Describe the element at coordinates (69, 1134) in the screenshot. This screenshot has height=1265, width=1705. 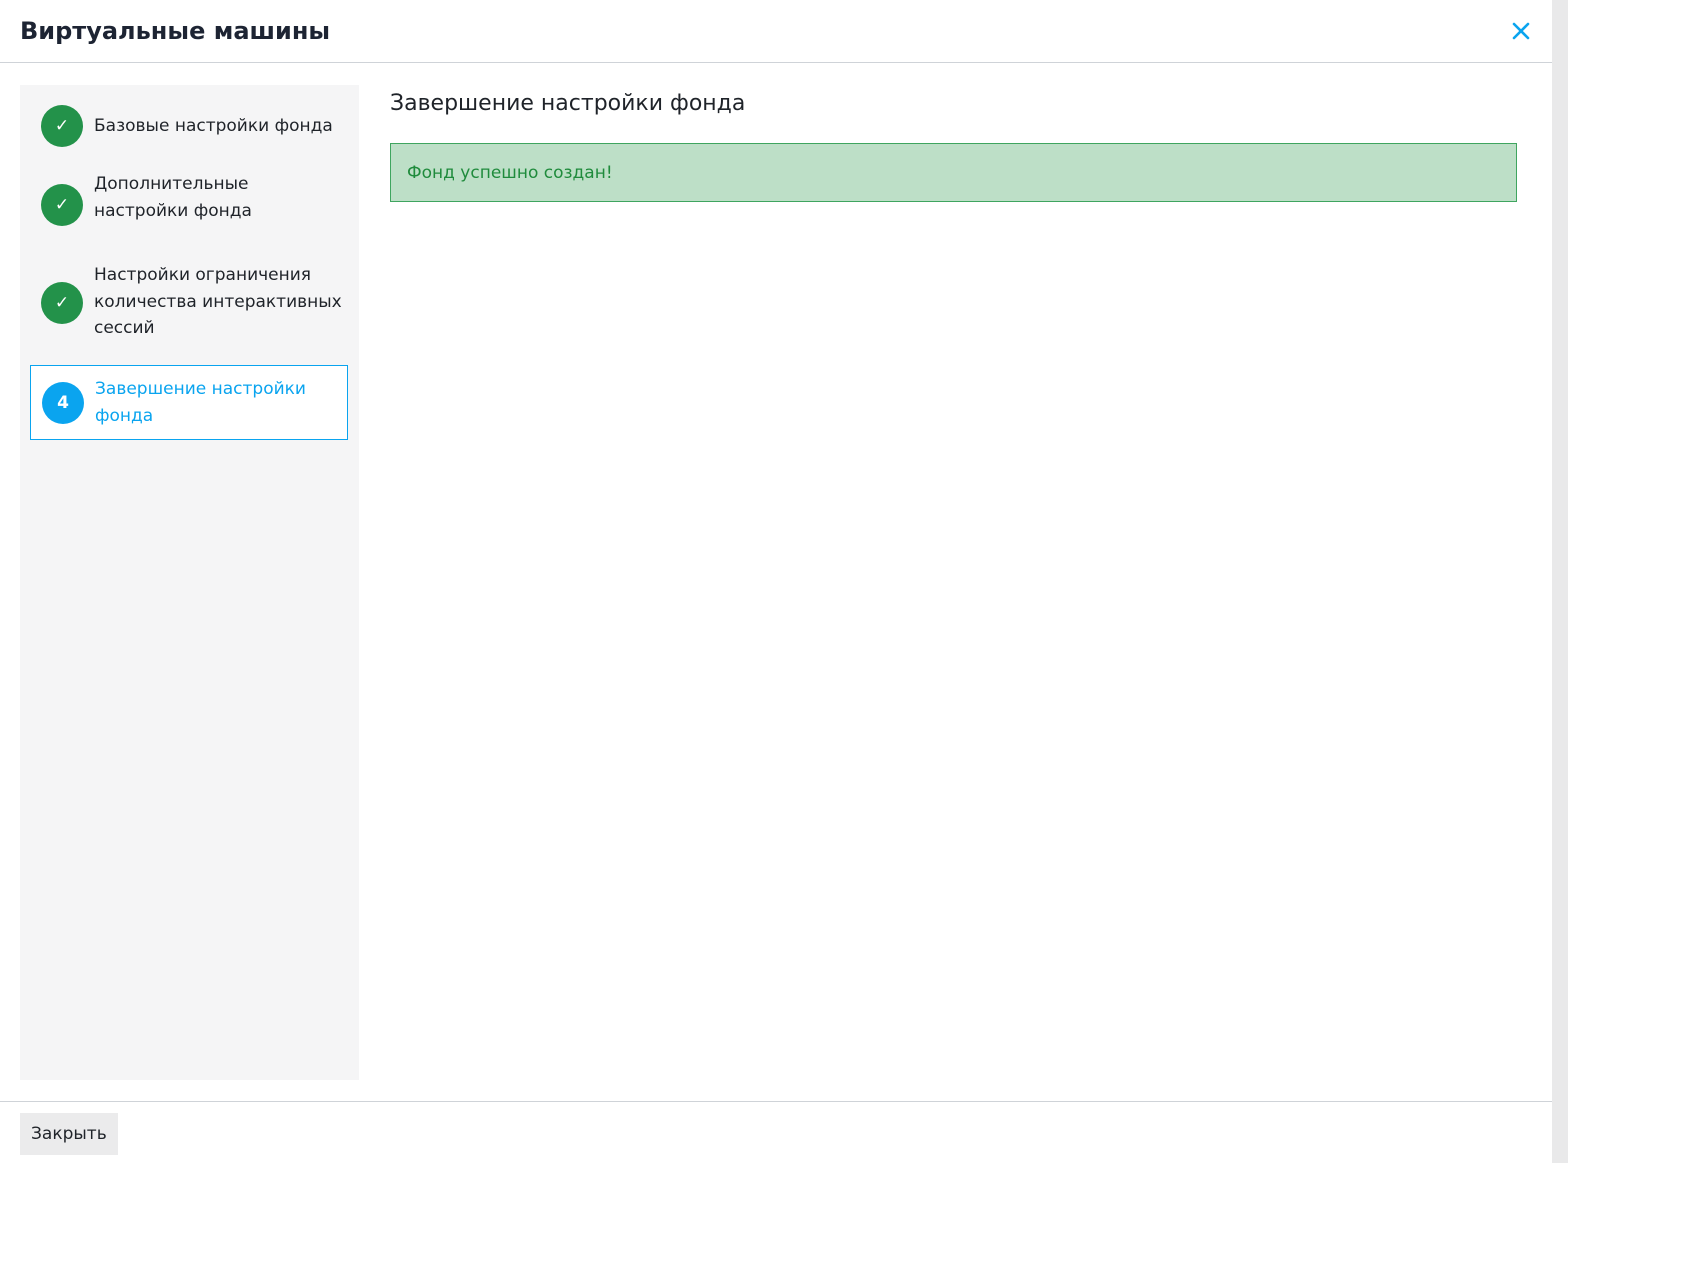
I see `close-button: Закрыть` at that location.